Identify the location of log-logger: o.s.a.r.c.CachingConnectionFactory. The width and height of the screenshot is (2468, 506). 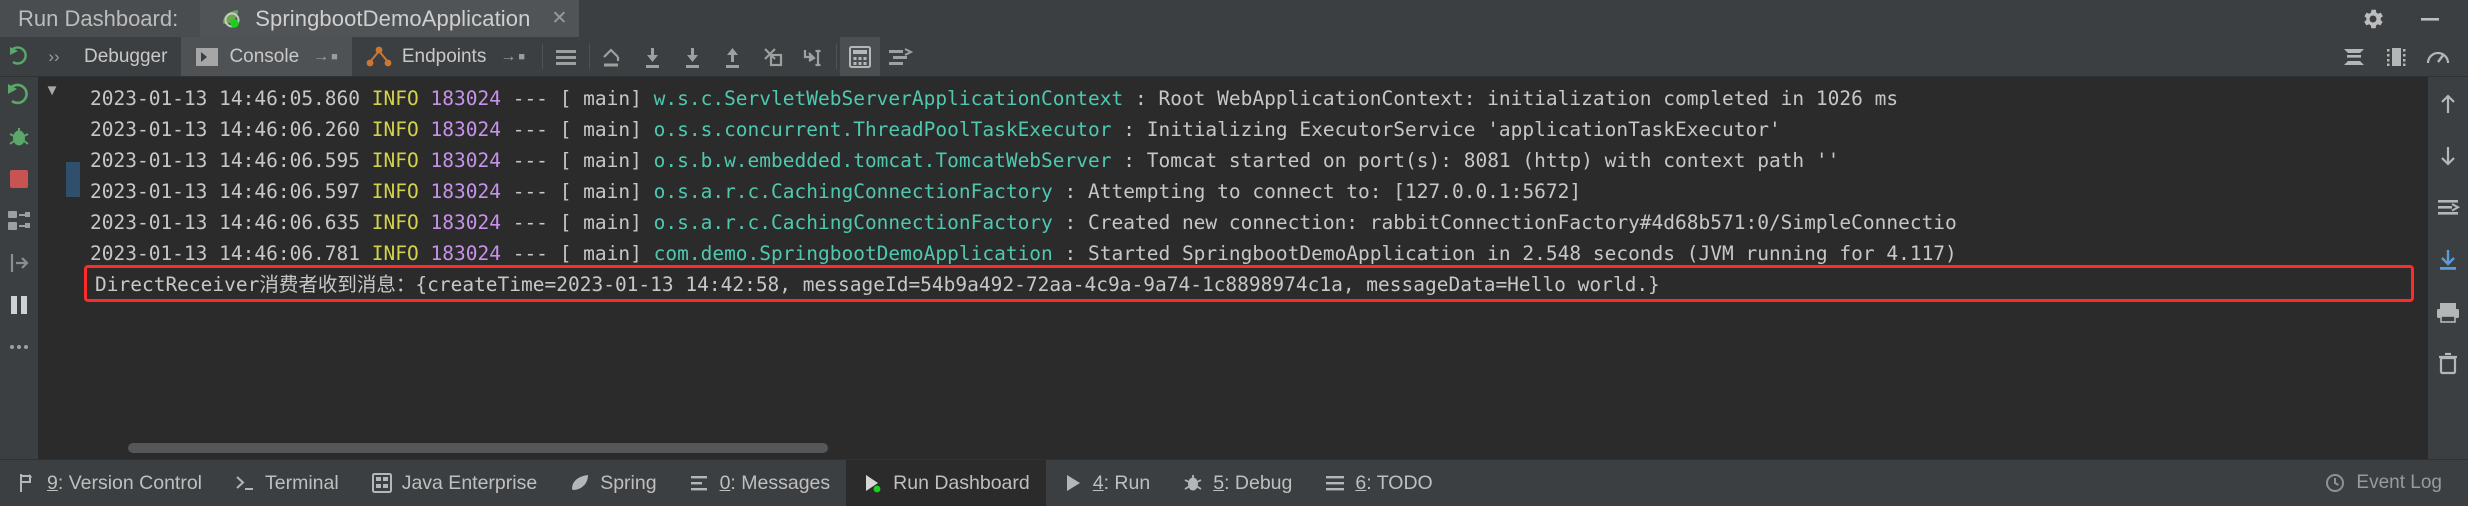
(853, 191).